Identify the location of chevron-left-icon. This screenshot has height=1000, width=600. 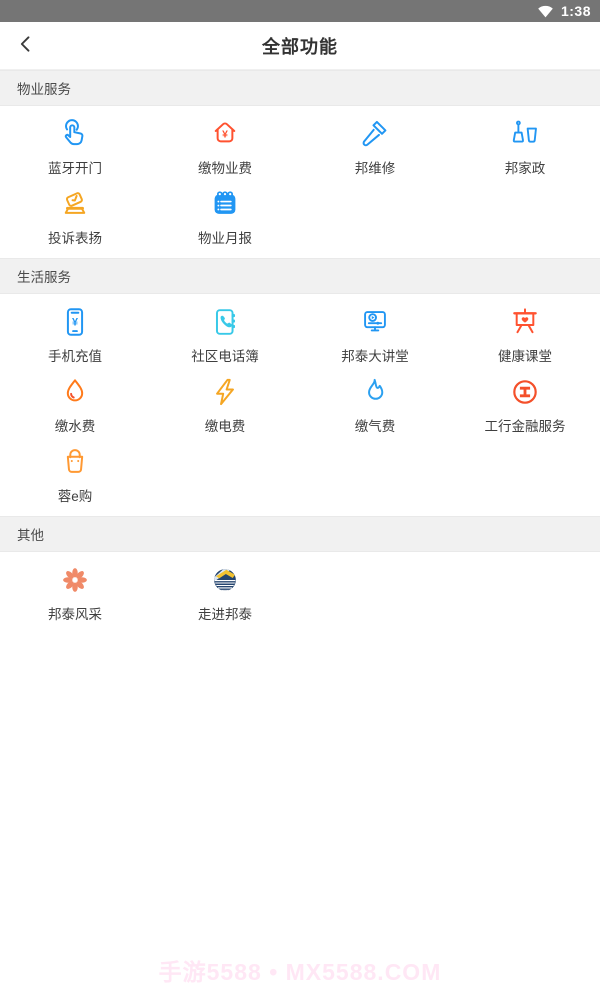
(26, 46).